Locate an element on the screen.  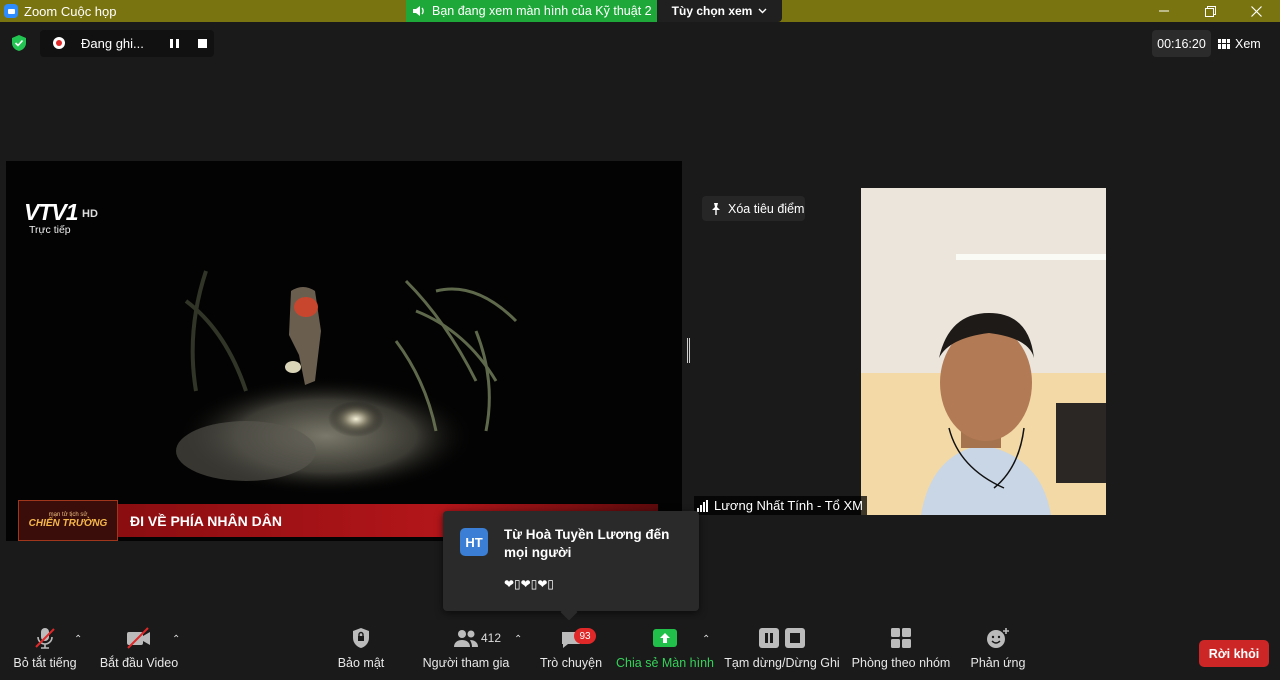
participants-button: 412 Người tham gia is located at coordinates (466, 650).